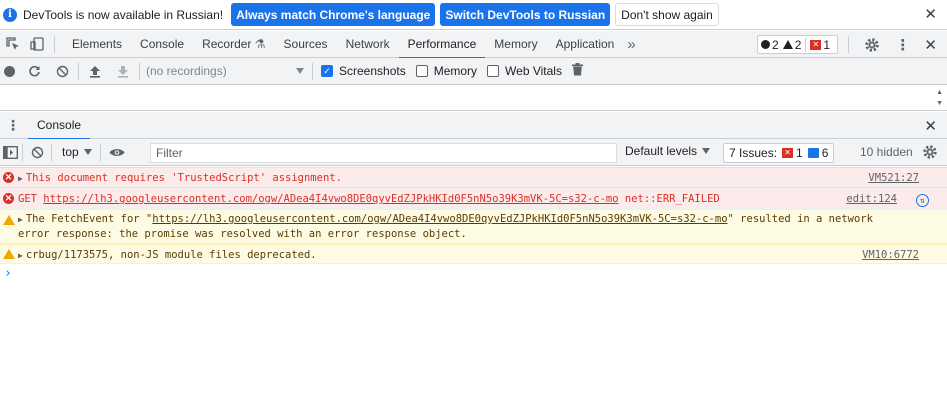 The width and height of the screenshot is (947, 418). I want to click on tabbar-right-controls: ⋮ ✕, so click(893, 44).